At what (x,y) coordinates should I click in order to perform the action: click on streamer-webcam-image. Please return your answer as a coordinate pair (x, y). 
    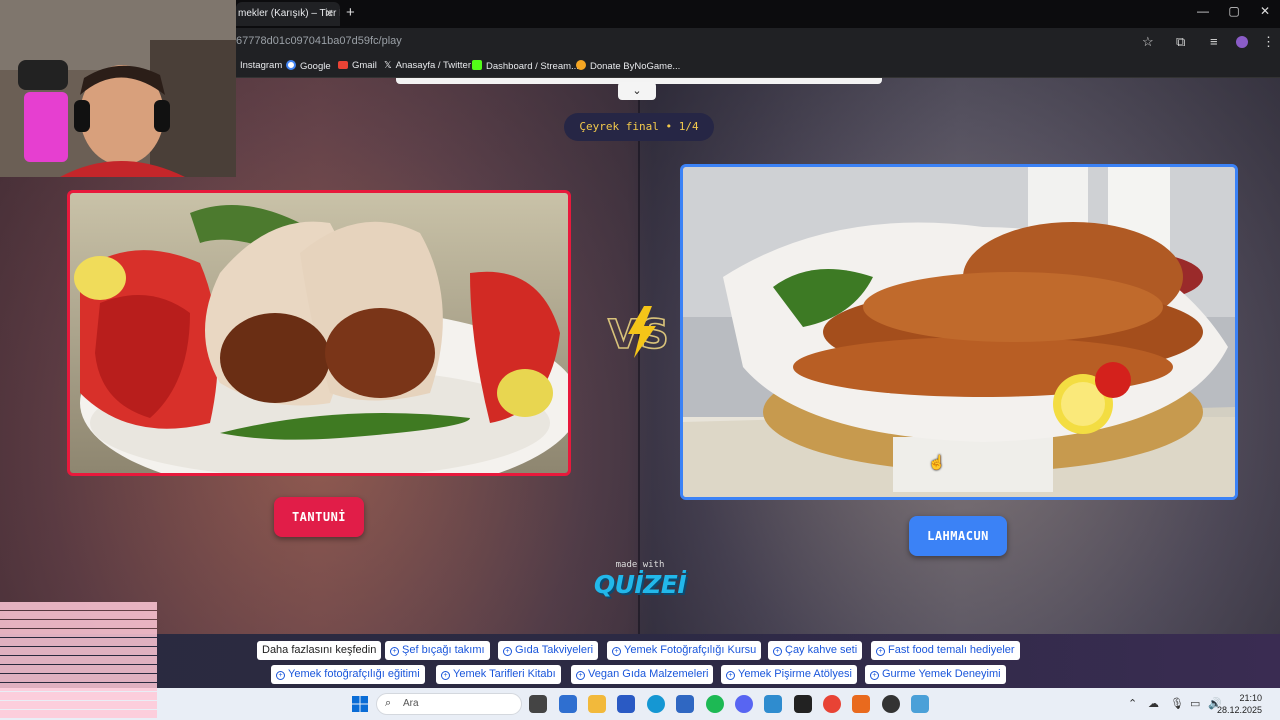
    Looking at the image, I should click on (118, 88).